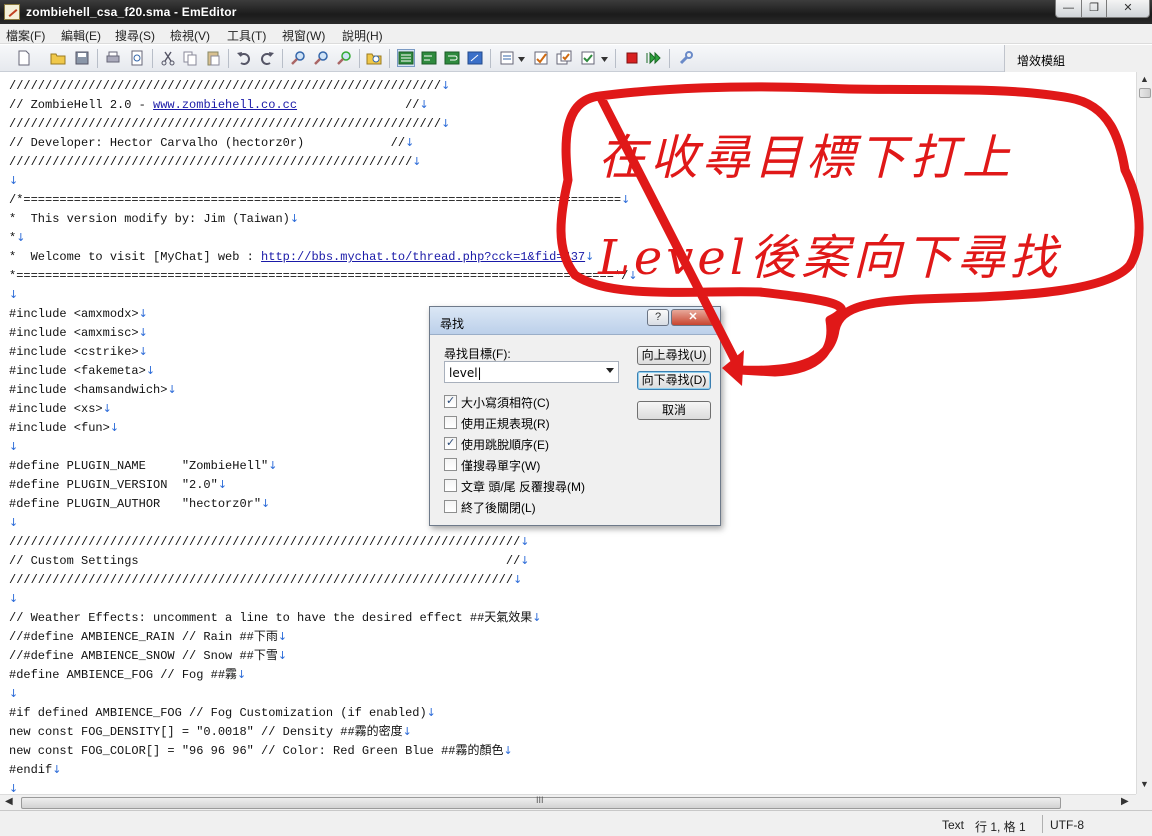  Describe the element at coordinates (654, 58) in the screenshot. I see `run-macro-icon` at that location.